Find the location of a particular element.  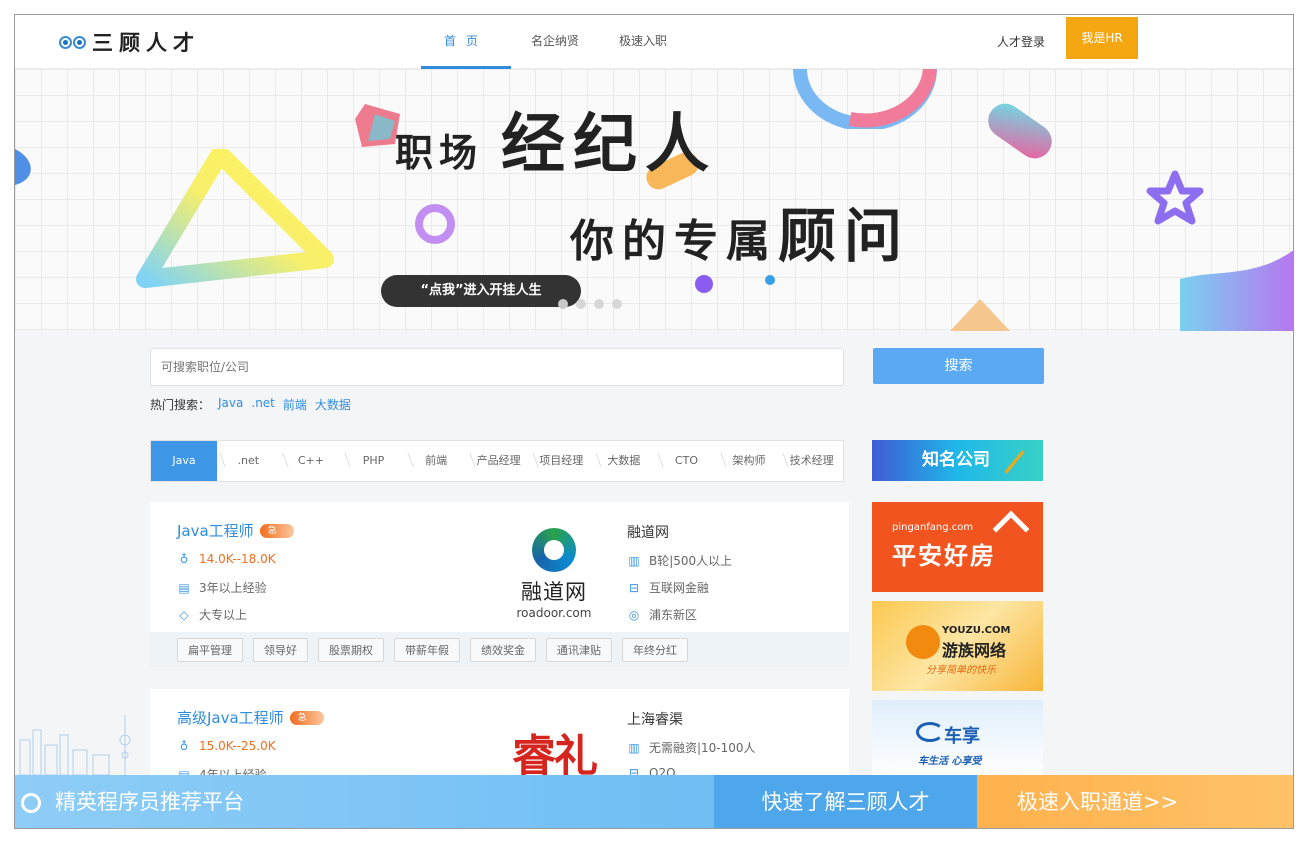

company-name: 上海睿渠 is located at coordinates (655, 719).